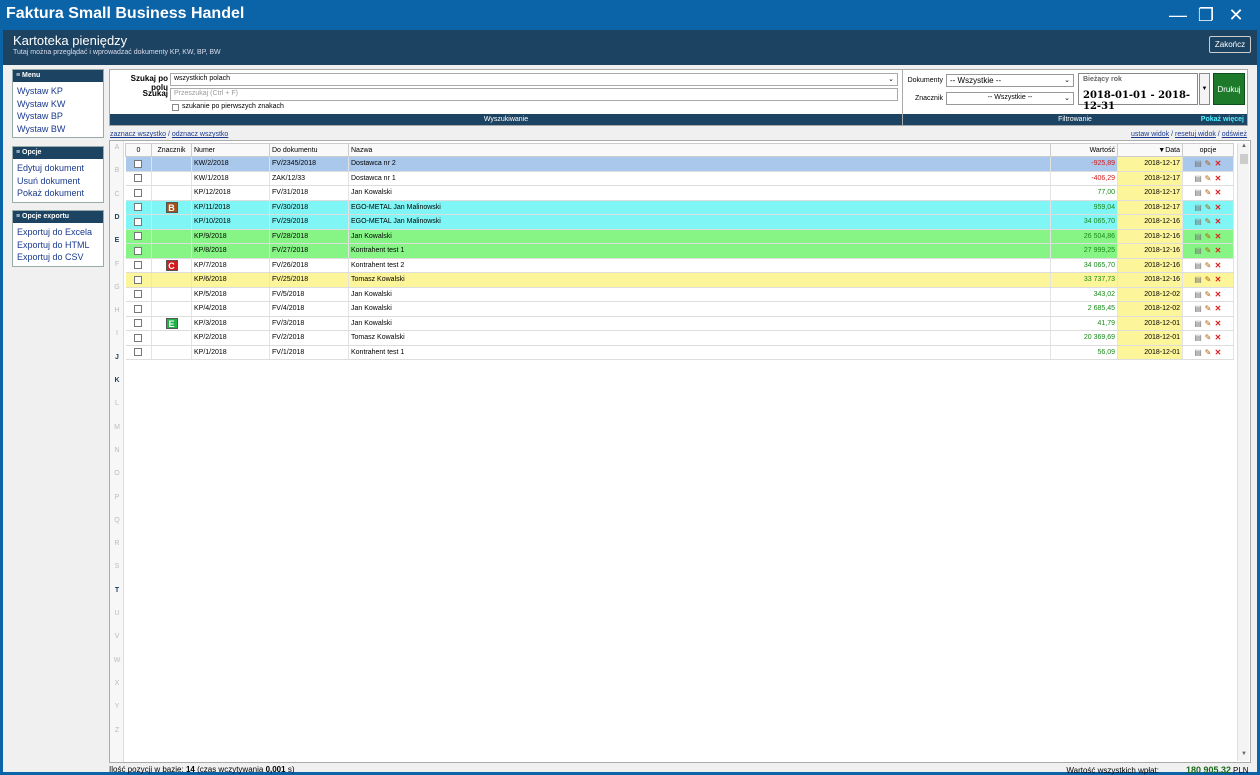 This screenshot has width=1260, height=775. I want to click on option-edit-document: Edytuj dokument, so click(58, 168).